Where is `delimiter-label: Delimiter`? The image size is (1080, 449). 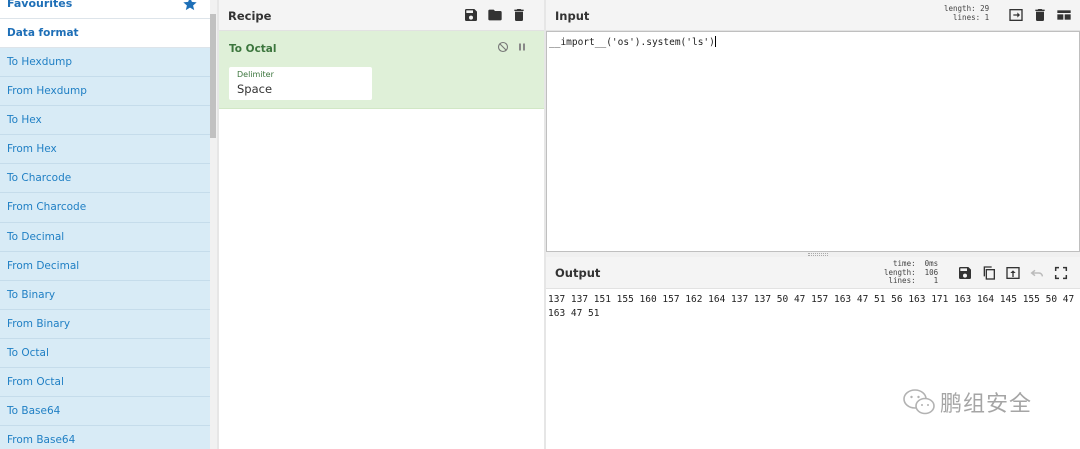
delimiter-label: Delimiter is located at coordinates (255, 74).